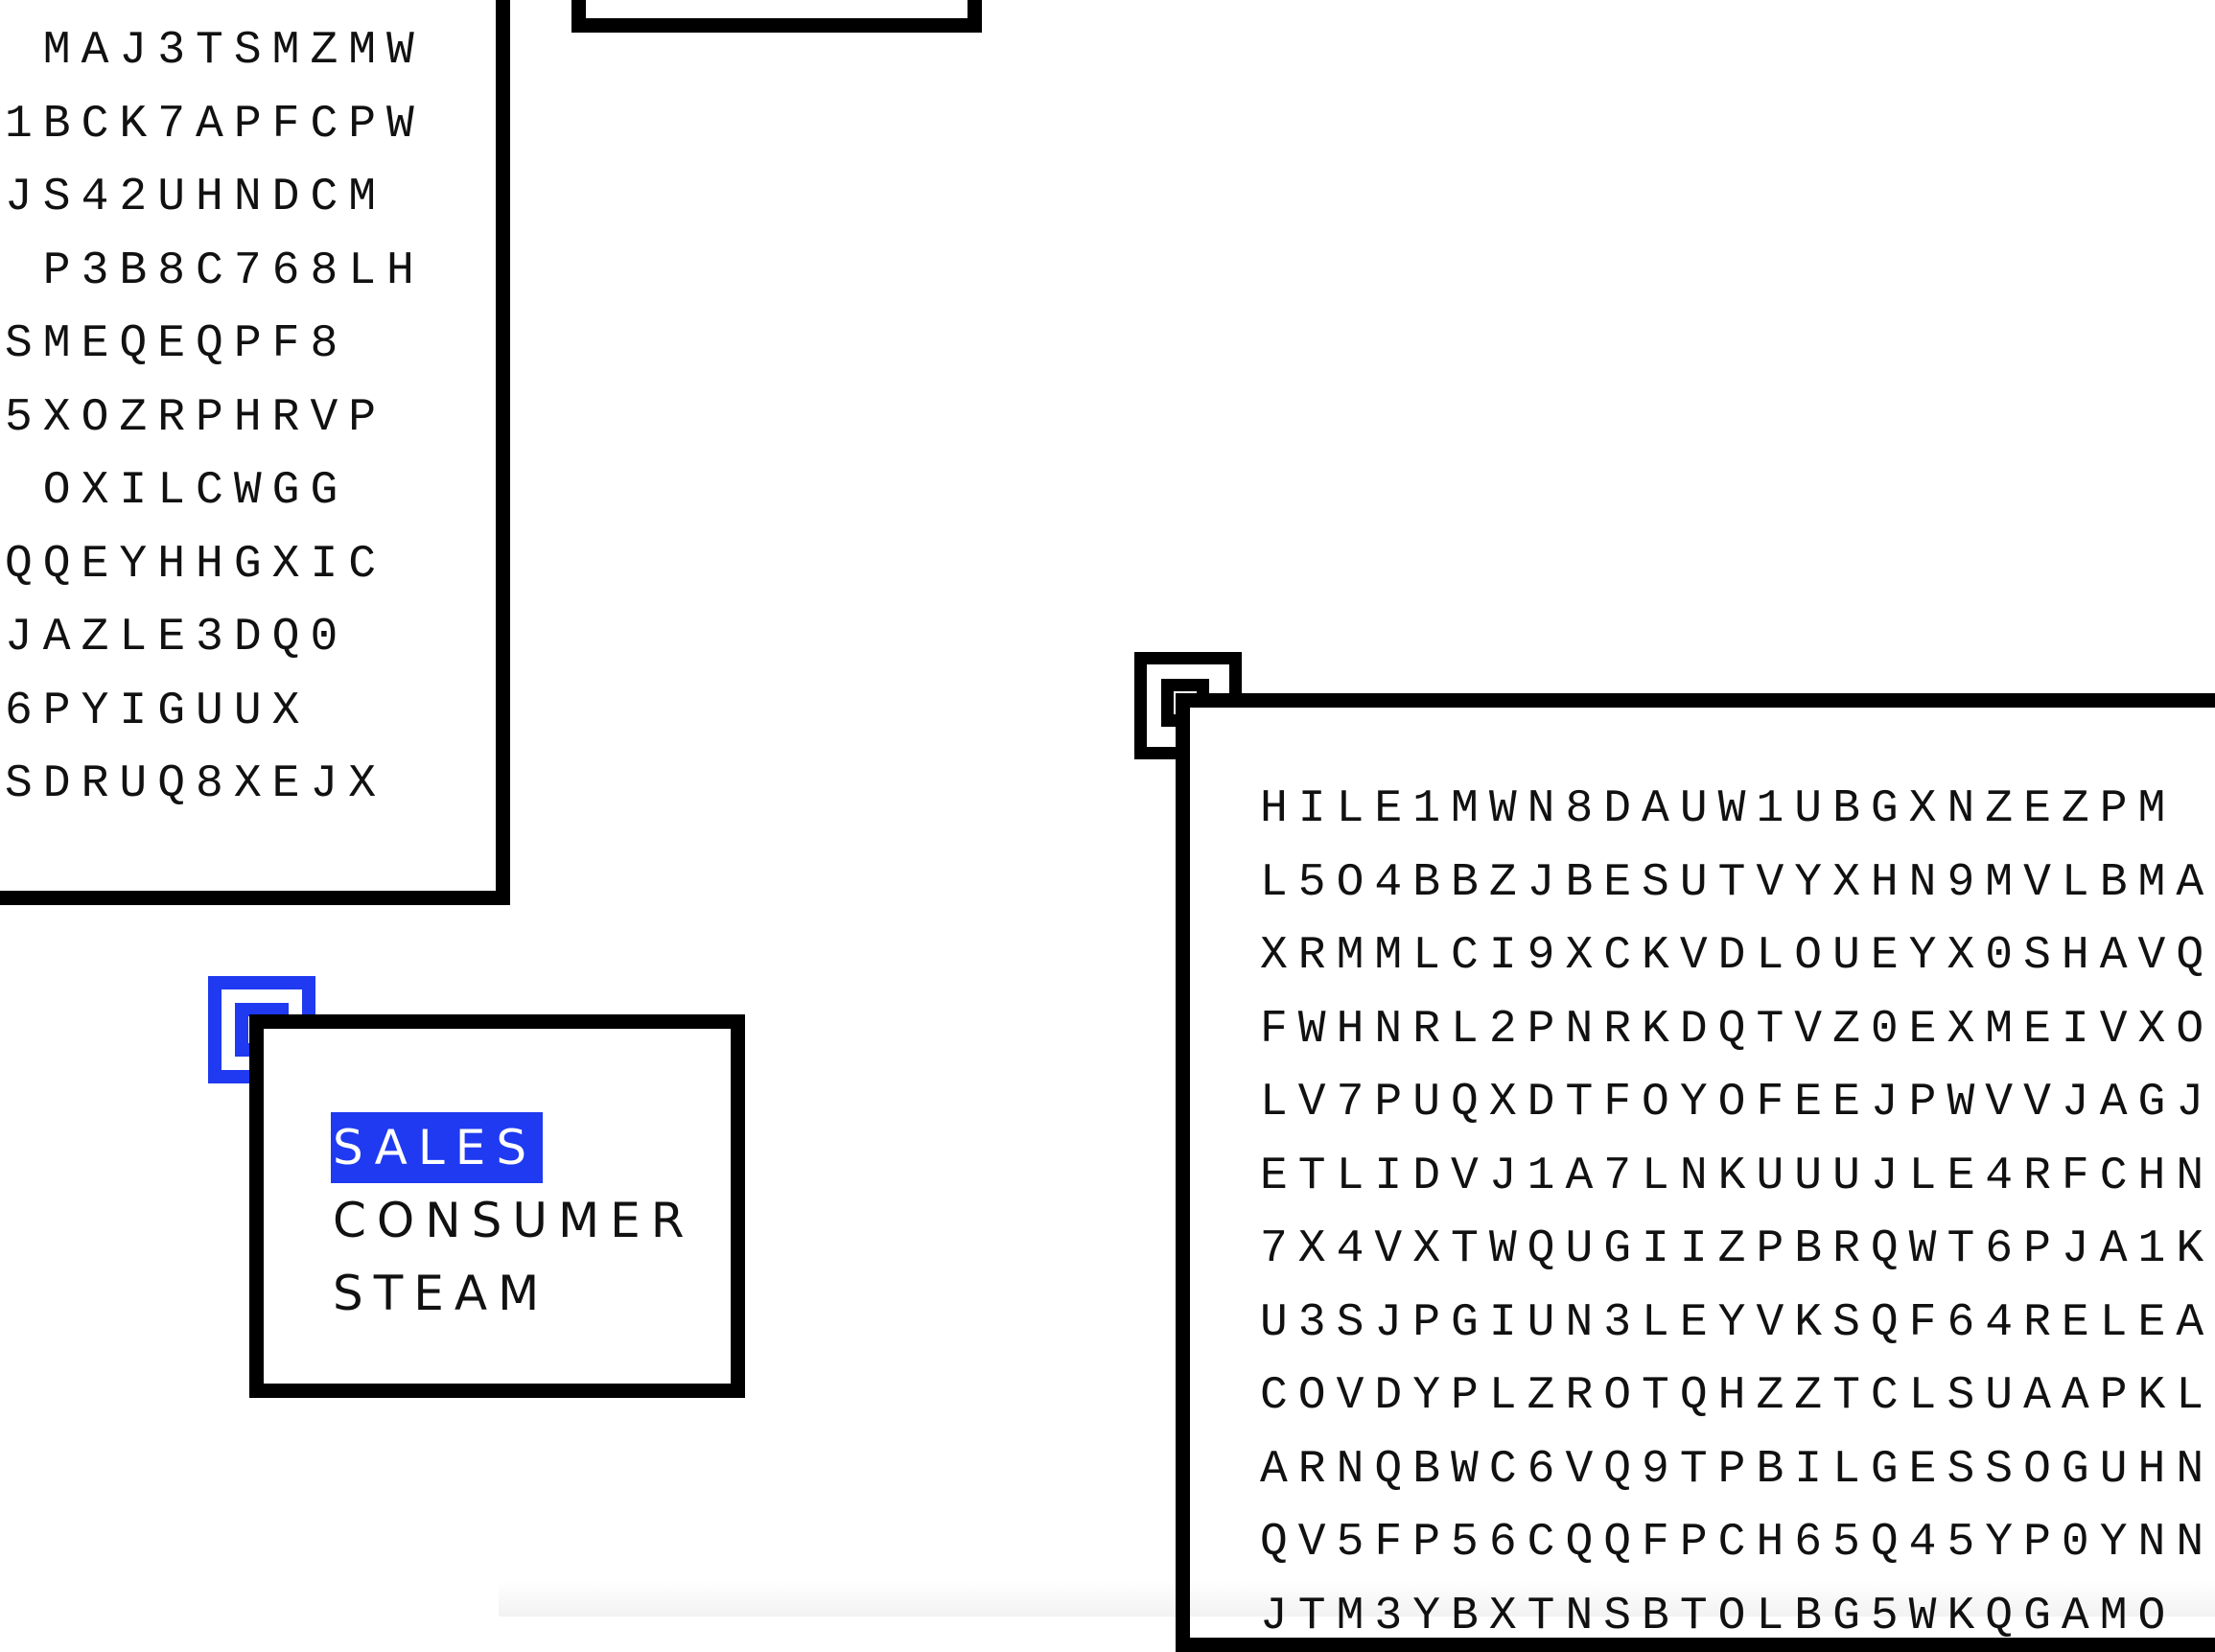 The width and height of the screenshot is (2215, 1652). Describe the element at coordinates (515, 1220) in the screenshot. I see `menu-item-consumer: CONSUMER` at that location.